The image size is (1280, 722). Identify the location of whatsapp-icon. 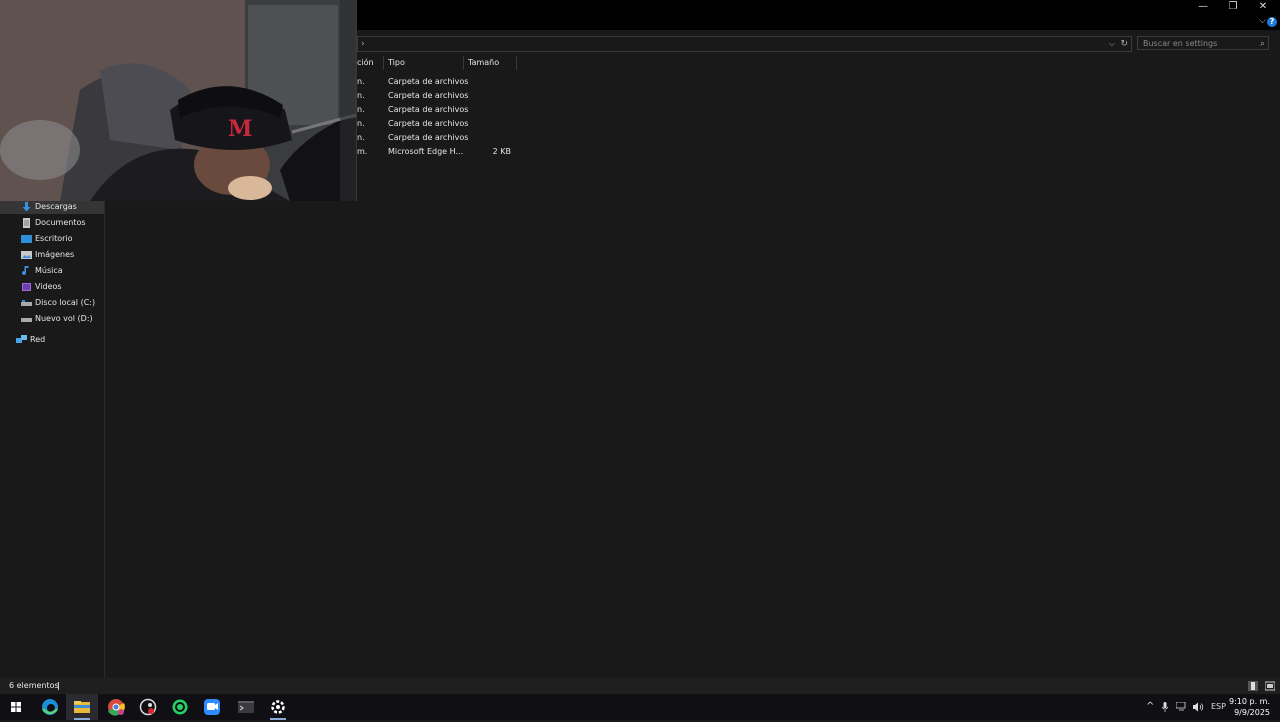
(180, 707).